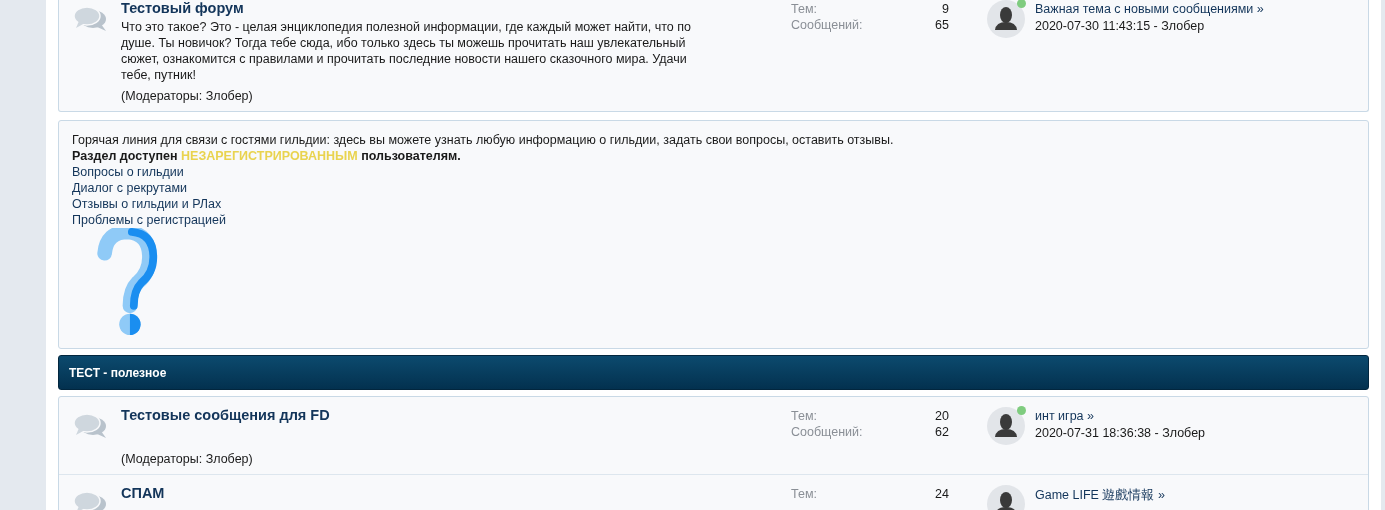 This screenshot has height=510, width=1385. I want to click on access-notice: Раздел доступен НЕЗАРЕГИСТРИРОВАННЫМ пользователям., so click(267, 156).